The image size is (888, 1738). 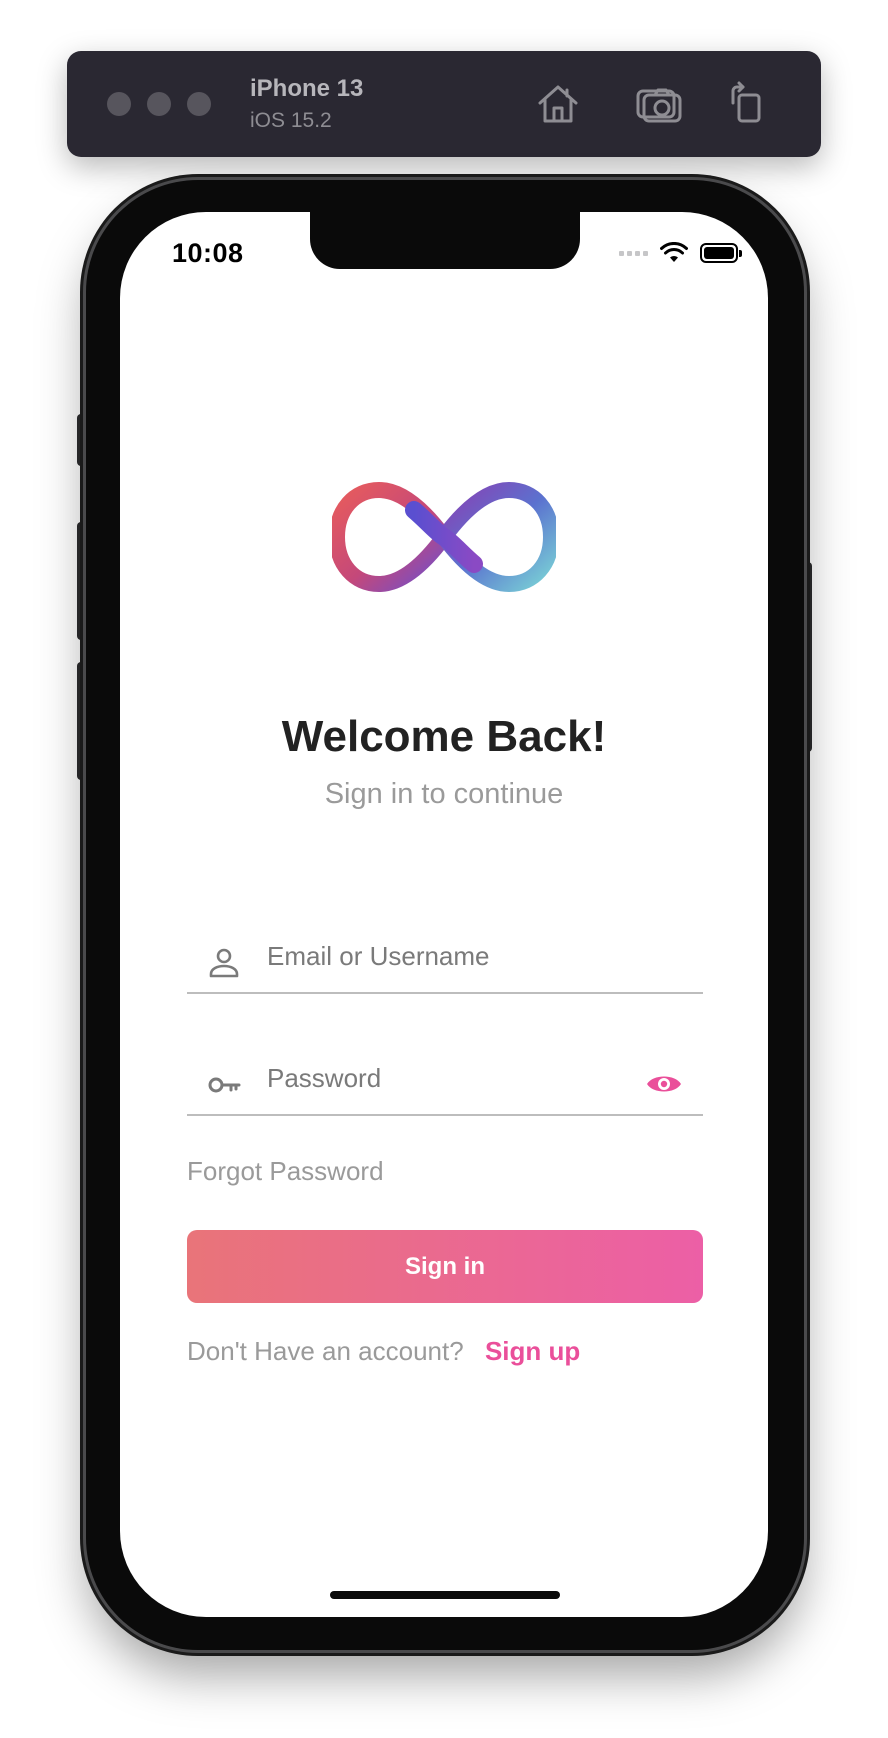 What do you see at coordinates (325, 1351) in the screenshot?
I see `signup-prompt: Don't Have an account?` at bounding box center [325, 1351].